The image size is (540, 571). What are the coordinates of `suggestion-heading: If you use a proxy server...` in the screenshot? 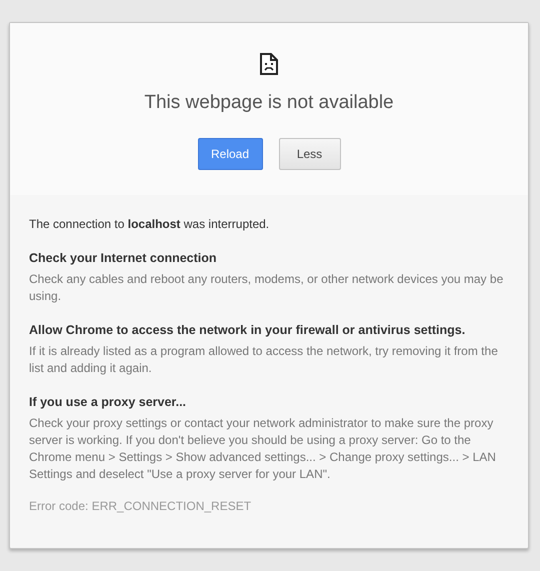 It's located at (108, 402).